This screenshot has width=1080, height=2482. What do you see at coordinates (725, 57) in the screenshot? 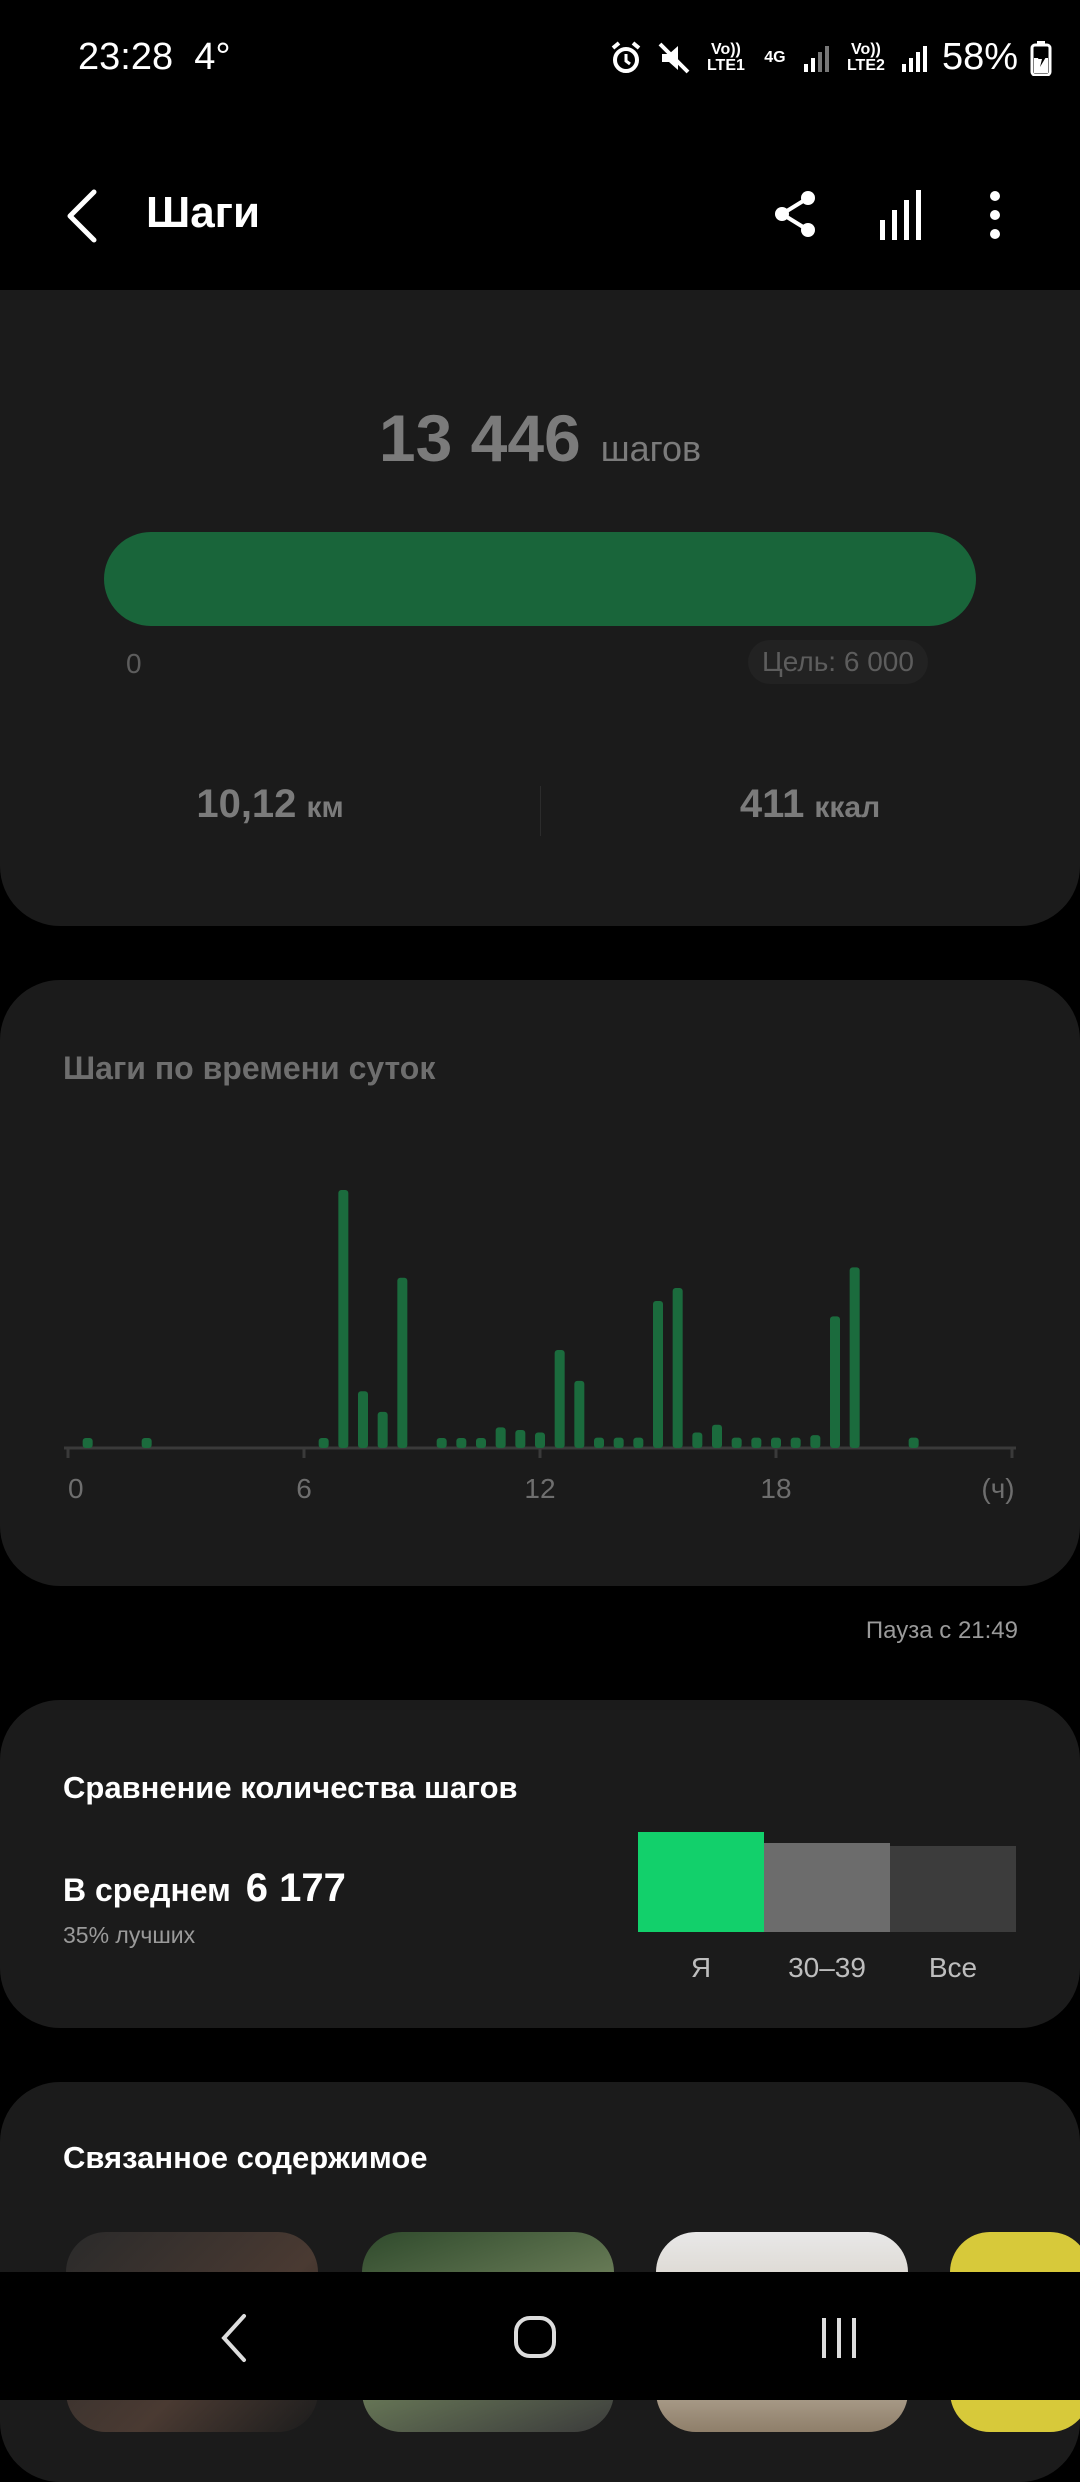
I see `sim1-label: Vo)) LTE1` at bounding box center [725, 57].